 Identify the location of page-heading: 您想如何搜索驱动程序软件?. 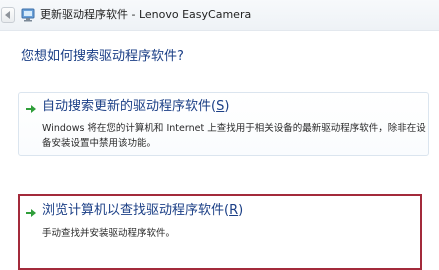
(102, 56).